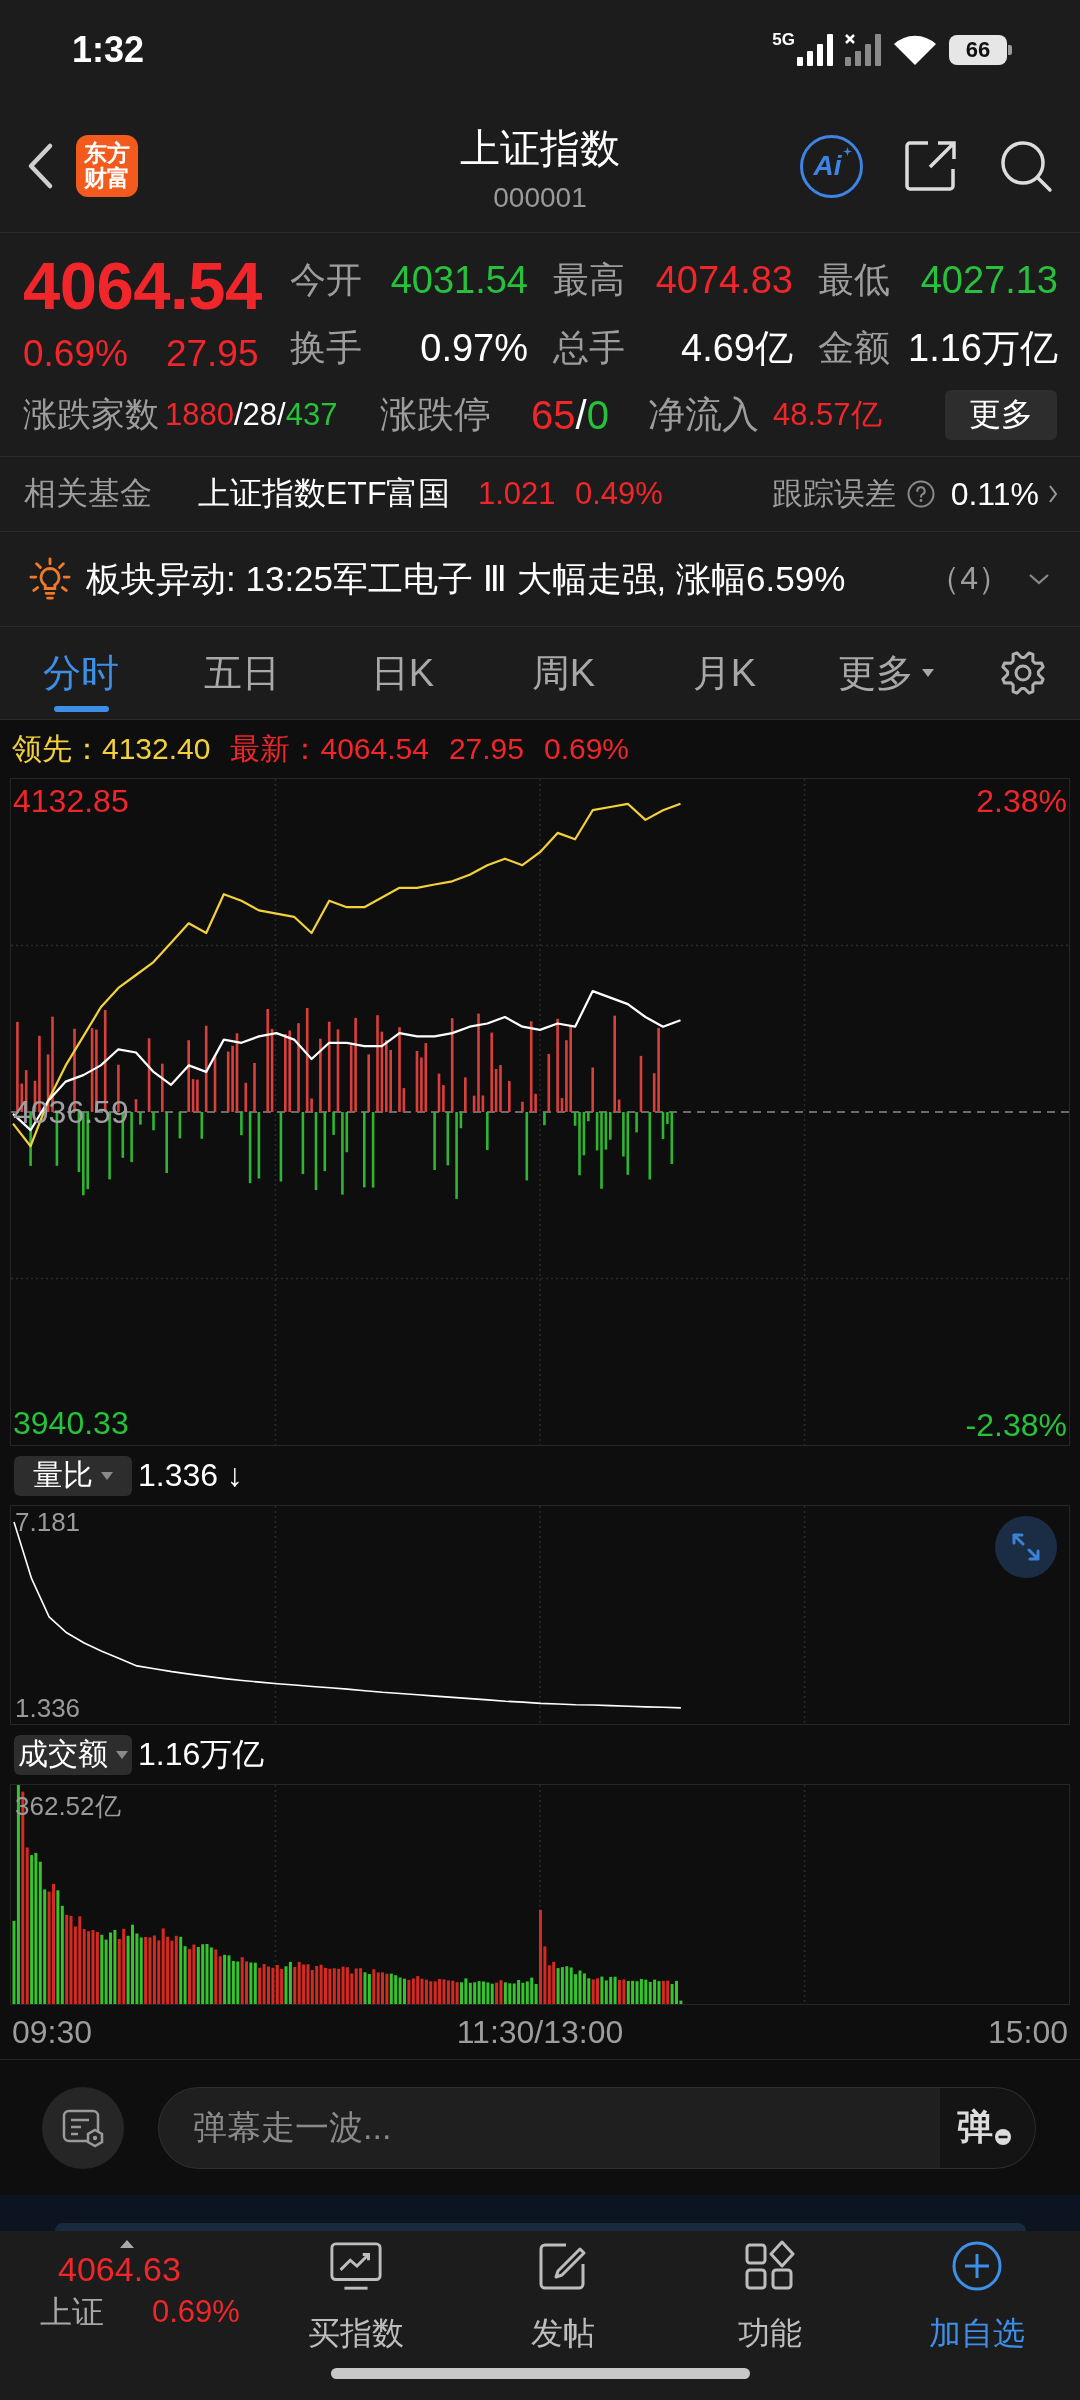  What do you see at coordinates (355, 2266) in the screenshot?
I see `chart-monitor-icon` at bounding box center [355, 2266].